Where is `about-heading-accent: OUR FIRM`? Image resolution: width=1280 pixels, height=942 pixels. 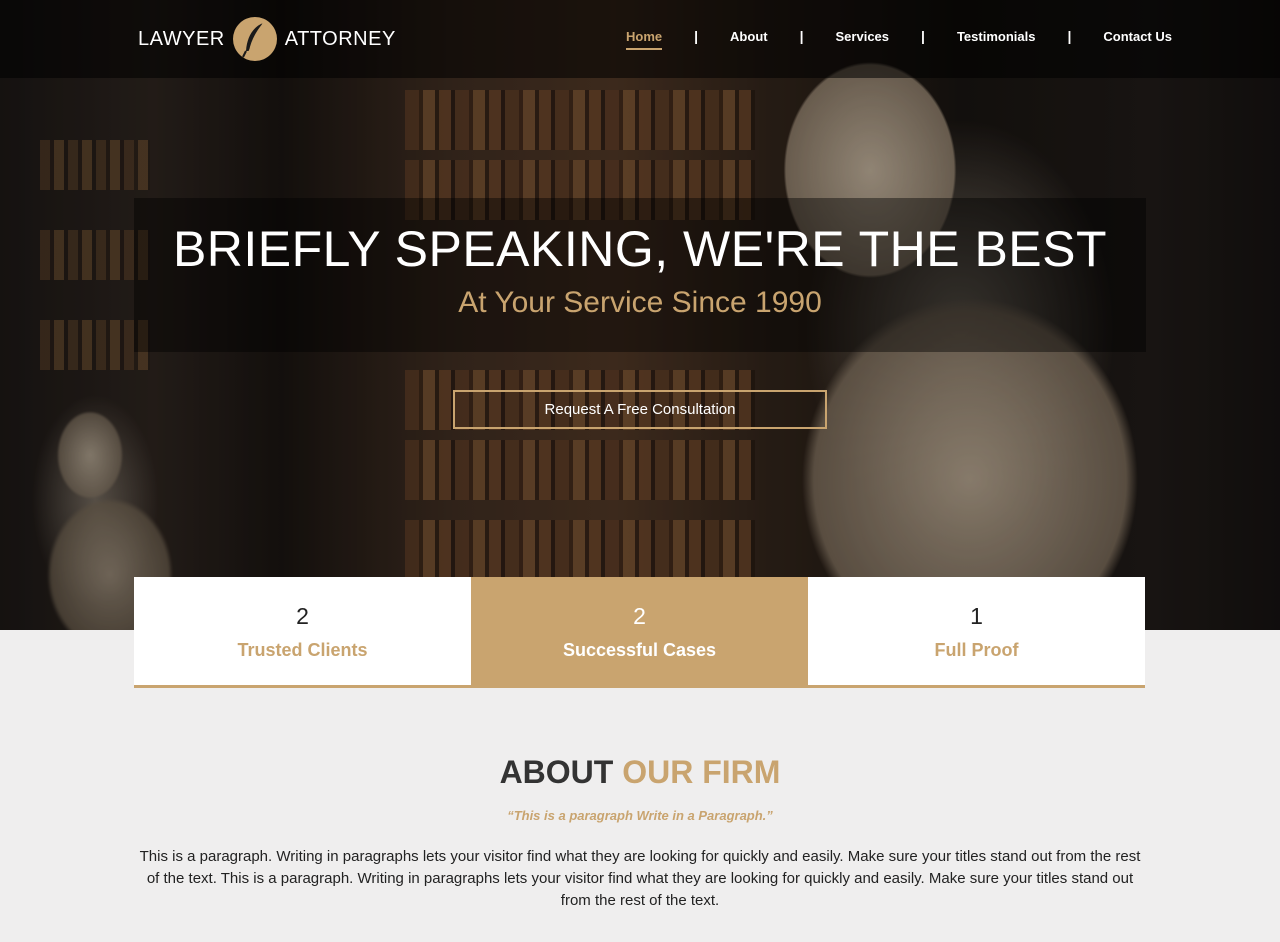 about-heading-accent: OUR FIRM is located at coordinates (701, 772).